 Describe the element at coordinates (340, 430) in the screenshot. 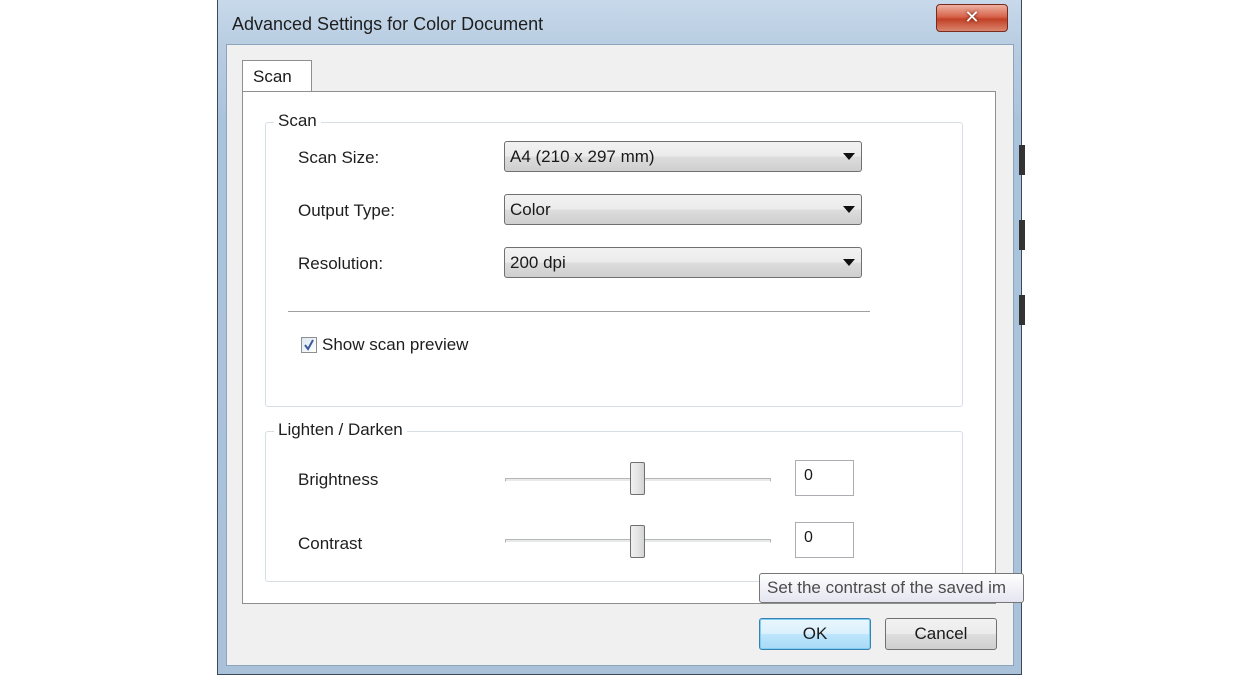

I see `lighten-darken-group-title: Lighten / Darken` at that location.